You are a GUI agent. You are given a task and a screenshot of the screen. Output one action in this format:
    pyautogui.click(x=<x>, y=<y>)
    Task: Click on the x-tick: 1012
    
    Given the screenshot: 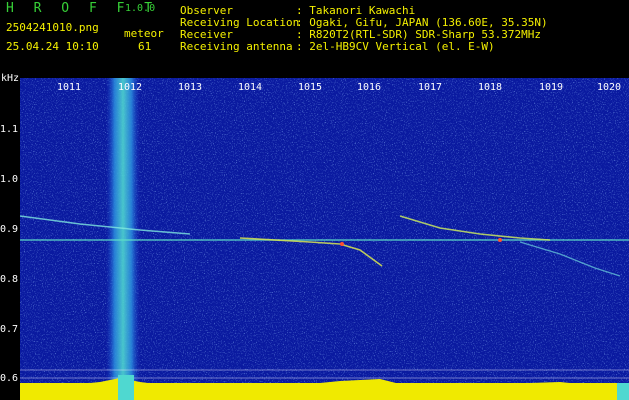 What is the action you would take?
    pyautogui.click(x=130, y=87)
    